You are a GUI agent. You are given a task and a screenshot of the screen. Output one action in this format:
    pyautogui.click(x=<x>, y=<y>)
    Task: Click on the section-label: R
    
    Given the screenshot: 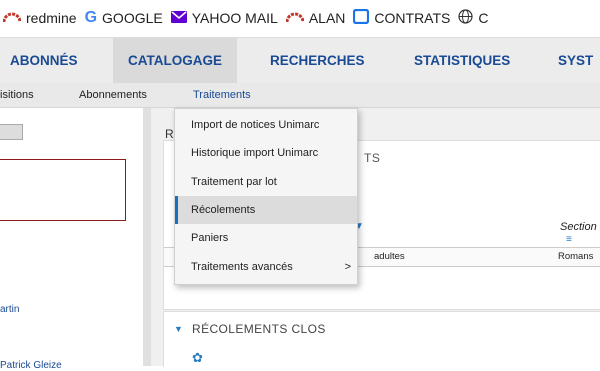 What is the action you would take?
    pyautogui.click(x=169, y=134)
    